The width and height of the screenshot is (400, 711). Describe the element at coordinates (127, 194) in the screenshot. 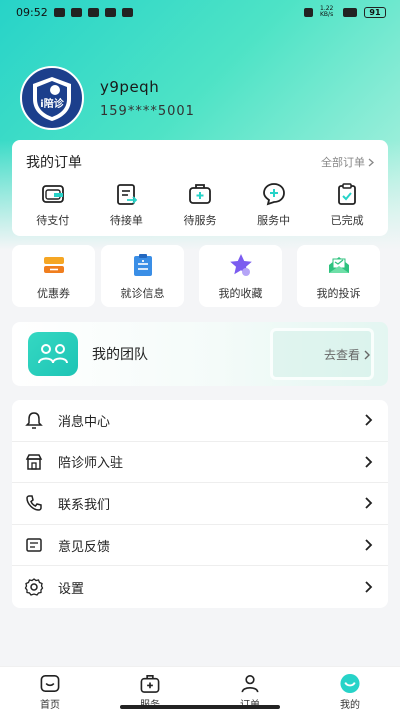

I see `order-receive-icon` at that location.